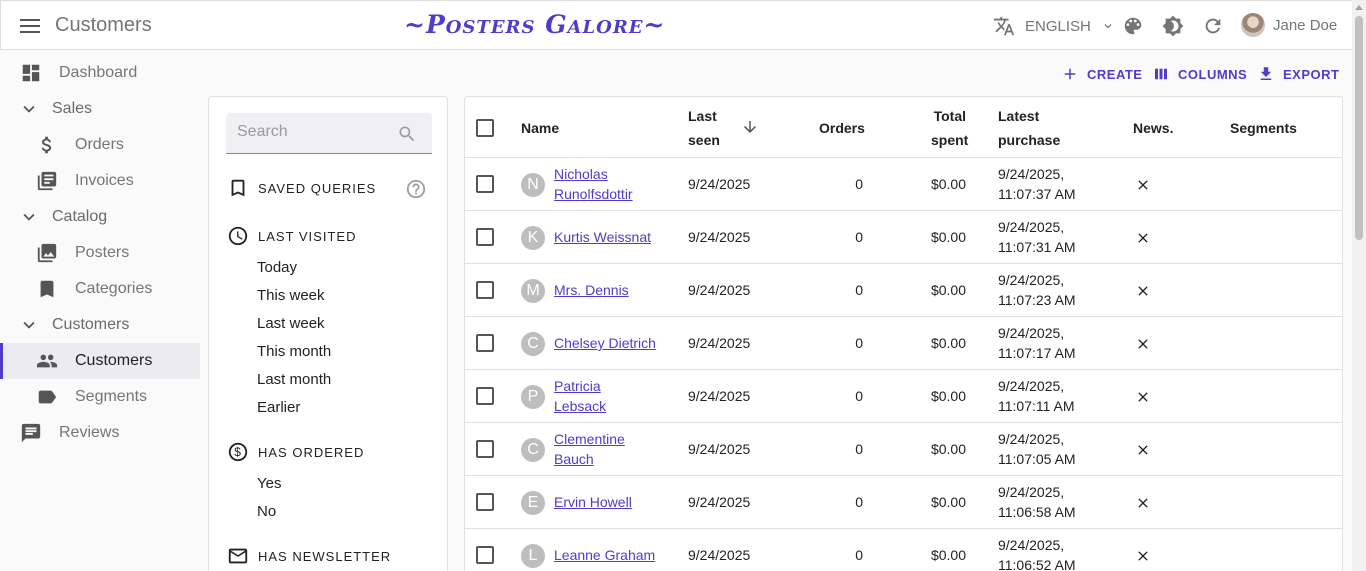 The height and width of the screenshot is (571, 1366). I want to click on customer-name-link: Clementine Bauch, so click(609, 449).